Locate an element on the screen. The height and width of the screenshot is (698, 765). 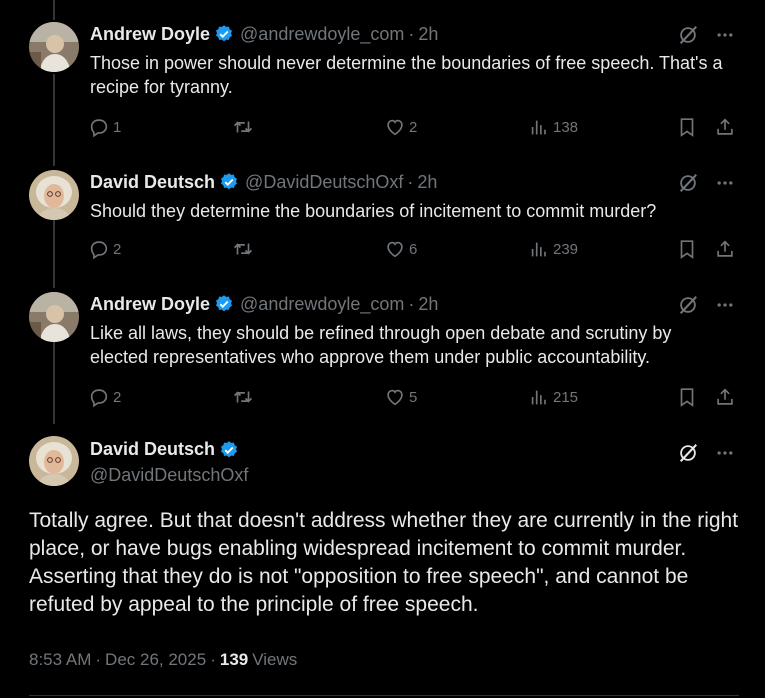
like-button: 6 is located at coordinates (400, 249).